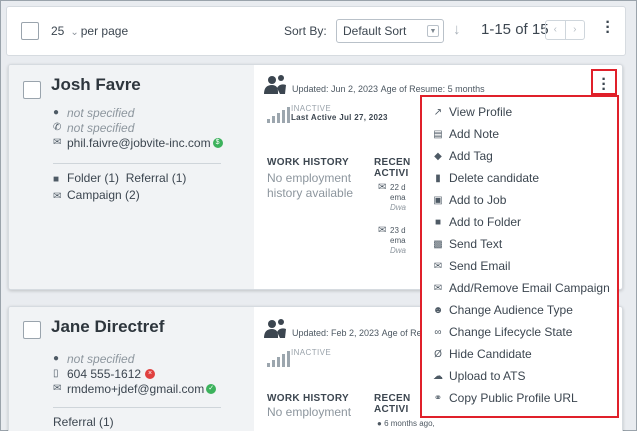  Describe the element at coordinates (138, 112) in the screenshot. I see `location-row: ● not specified` at that location.